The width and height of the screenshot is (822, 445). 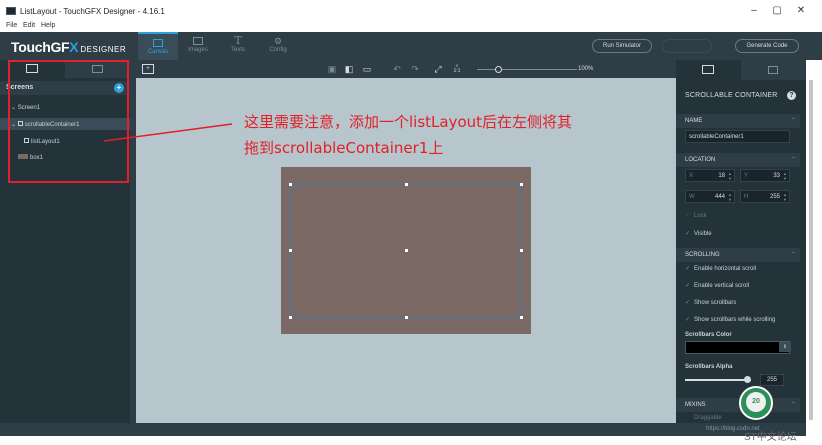 What do you see at coordinates (403, 429) in the screenshot?
I see `status-bar-dark` at bounding box center [403, 429].